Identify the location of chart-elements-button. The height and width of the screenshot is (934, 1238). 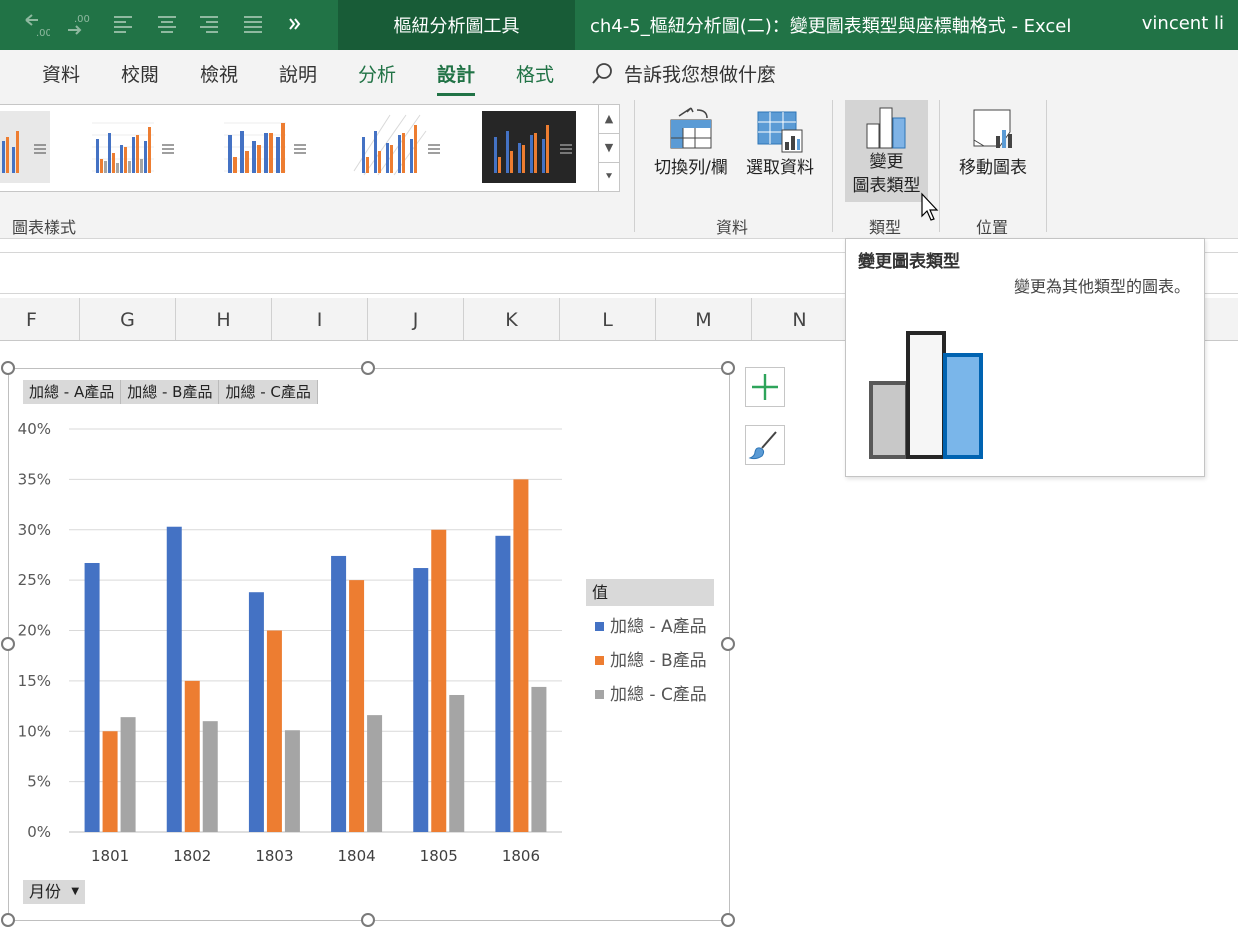
(765, 387).